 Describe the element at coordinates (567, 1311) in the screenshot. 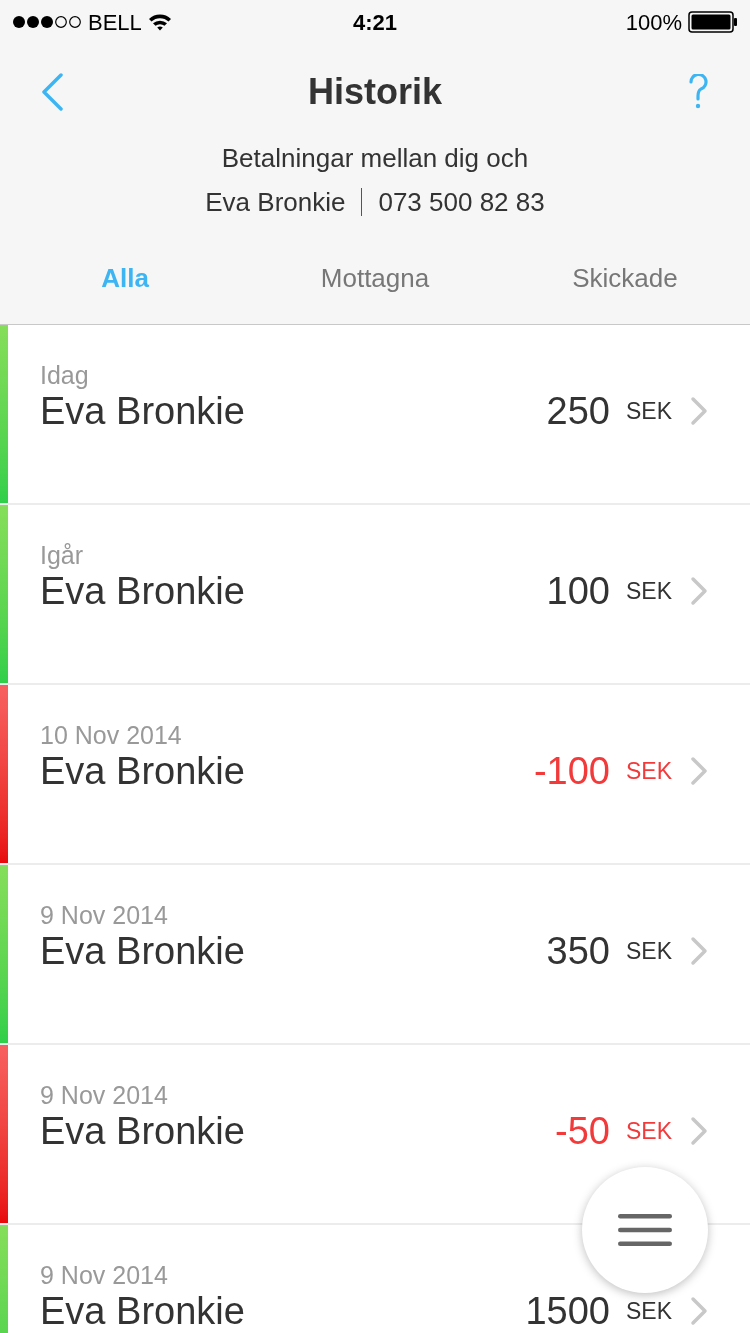

I see `amount: 1500` at that location.